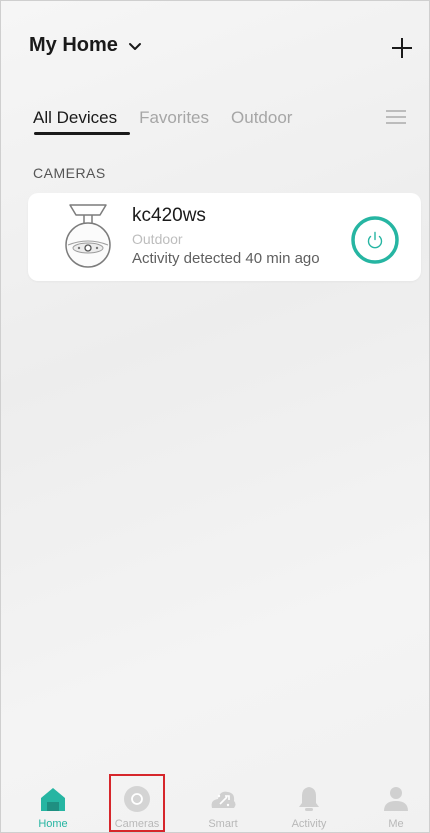 Image resolution: width=430 pixels, height=833 pixels. Describe the element at coordinates (396, 799) in the screenshot. I see `user-icon` at that location.